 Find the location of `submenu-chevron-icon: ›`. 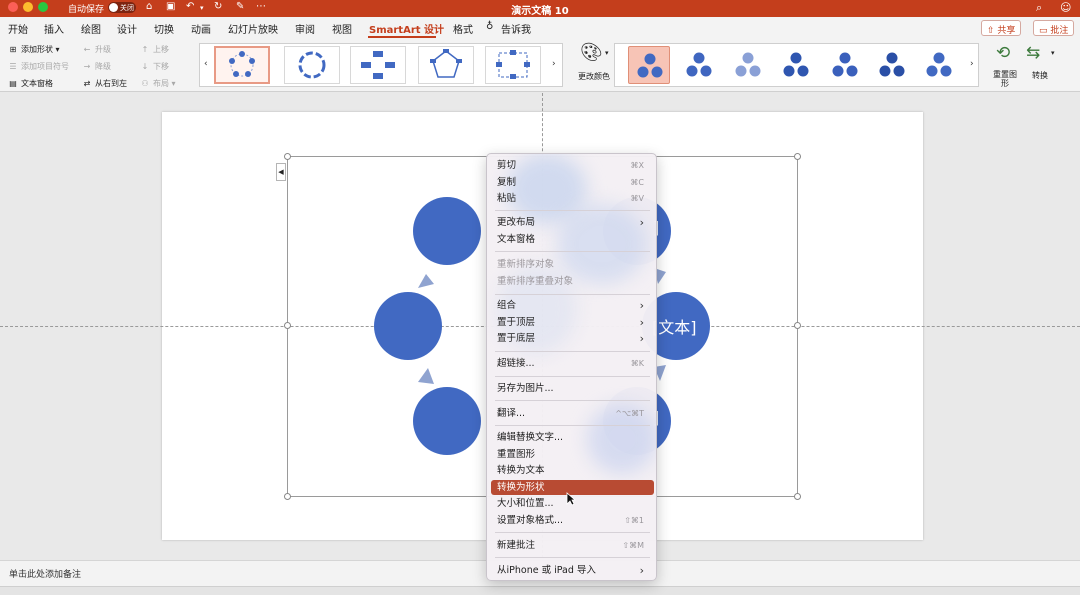

submenu-chevron-icon: › is located at coordinates (641, 322).